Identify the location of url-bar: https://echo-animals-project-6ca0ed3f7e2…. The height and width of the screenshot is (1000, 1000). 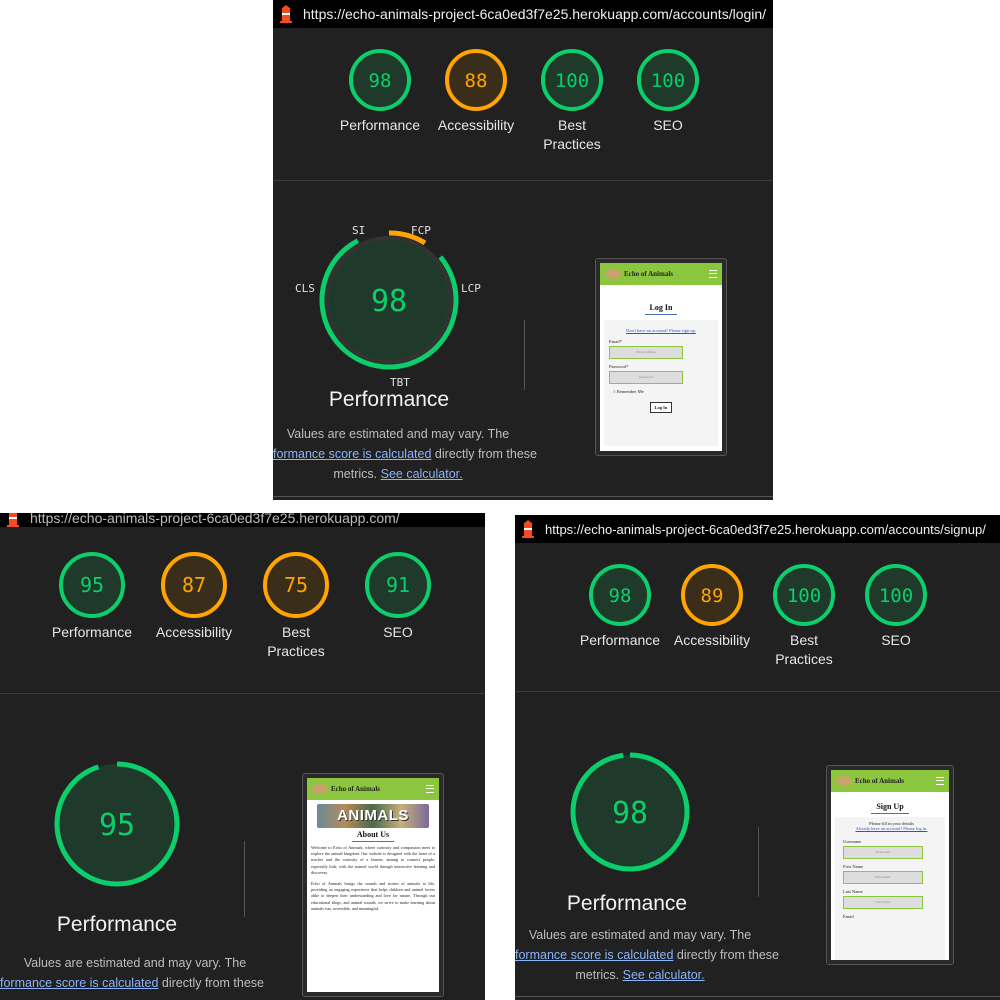
(242, 520).